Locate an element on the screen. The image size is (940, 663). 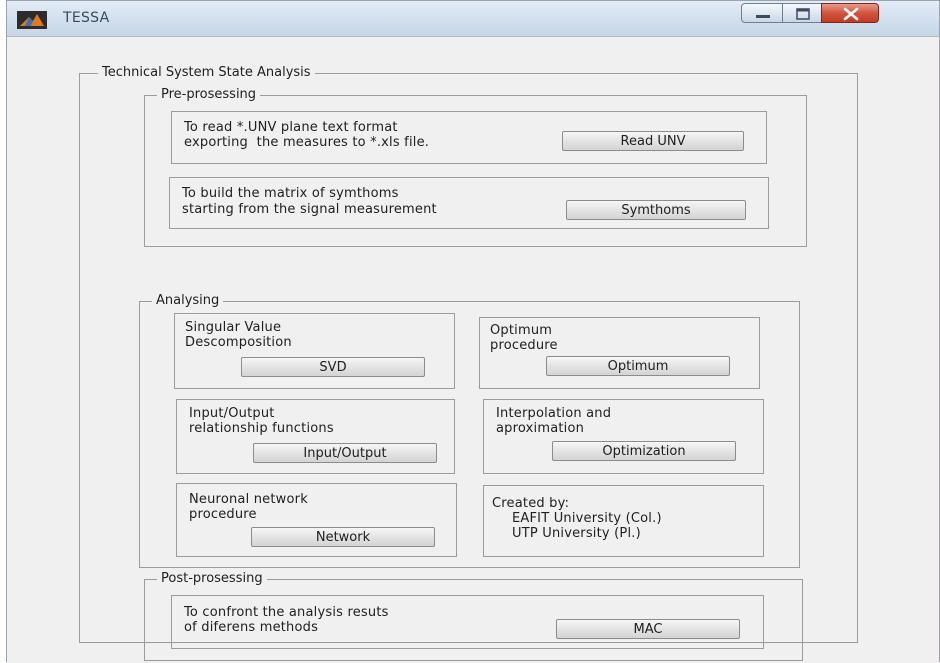
input-output-text-line1: Input/Output is located at coordinates (232, 413).